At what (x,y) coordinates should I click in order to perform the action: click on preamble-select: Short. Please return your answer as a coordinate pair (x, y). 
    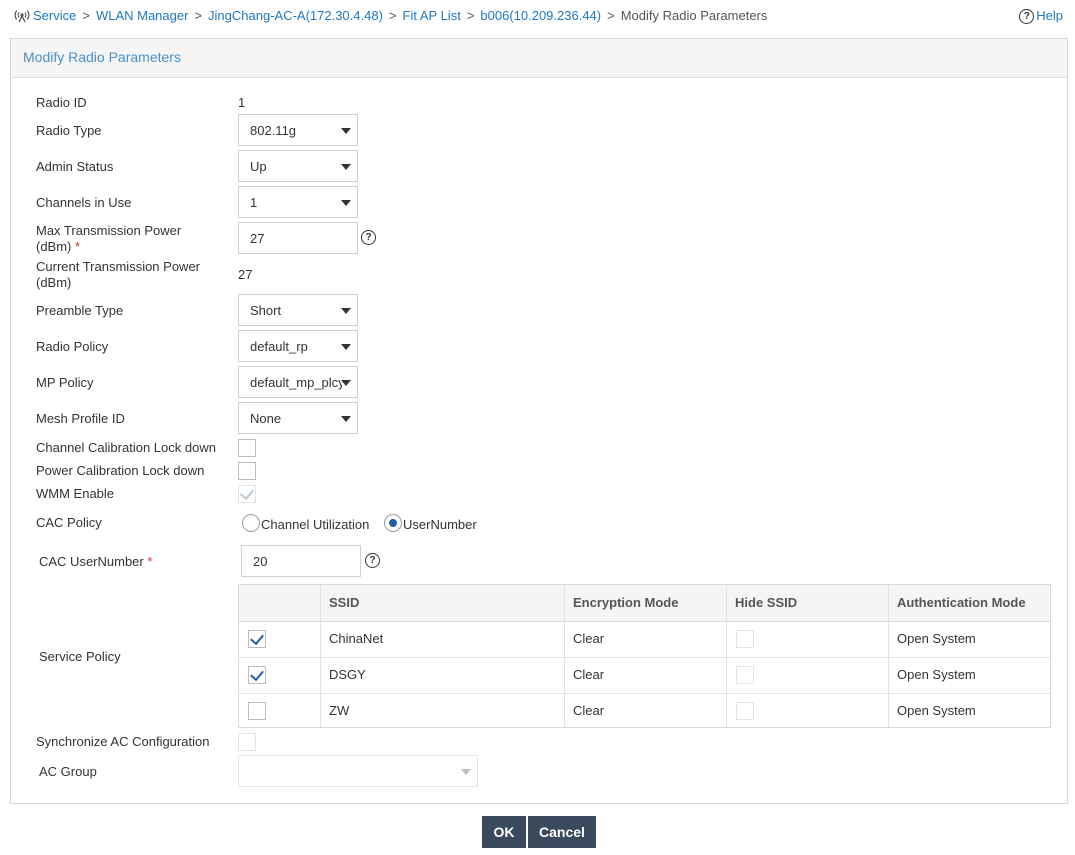
    Looking at the image, I should click on (298, 310).